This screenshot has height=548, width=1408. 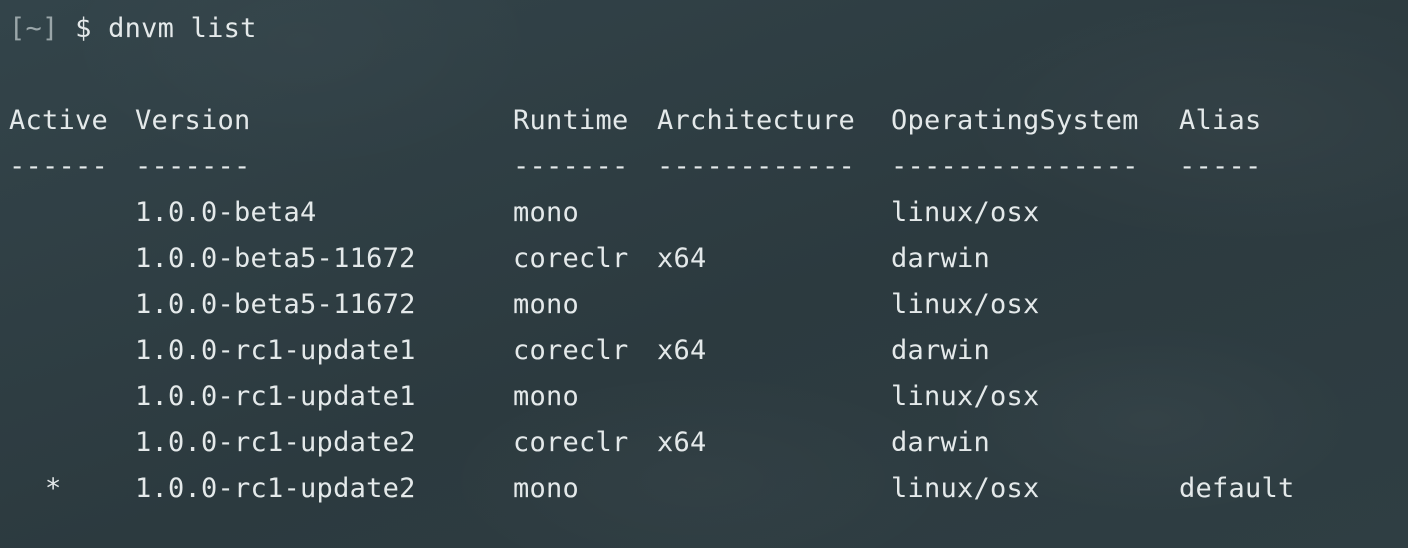 I want to click on prompt-bracket-close: ], so click(x=50, y=28).